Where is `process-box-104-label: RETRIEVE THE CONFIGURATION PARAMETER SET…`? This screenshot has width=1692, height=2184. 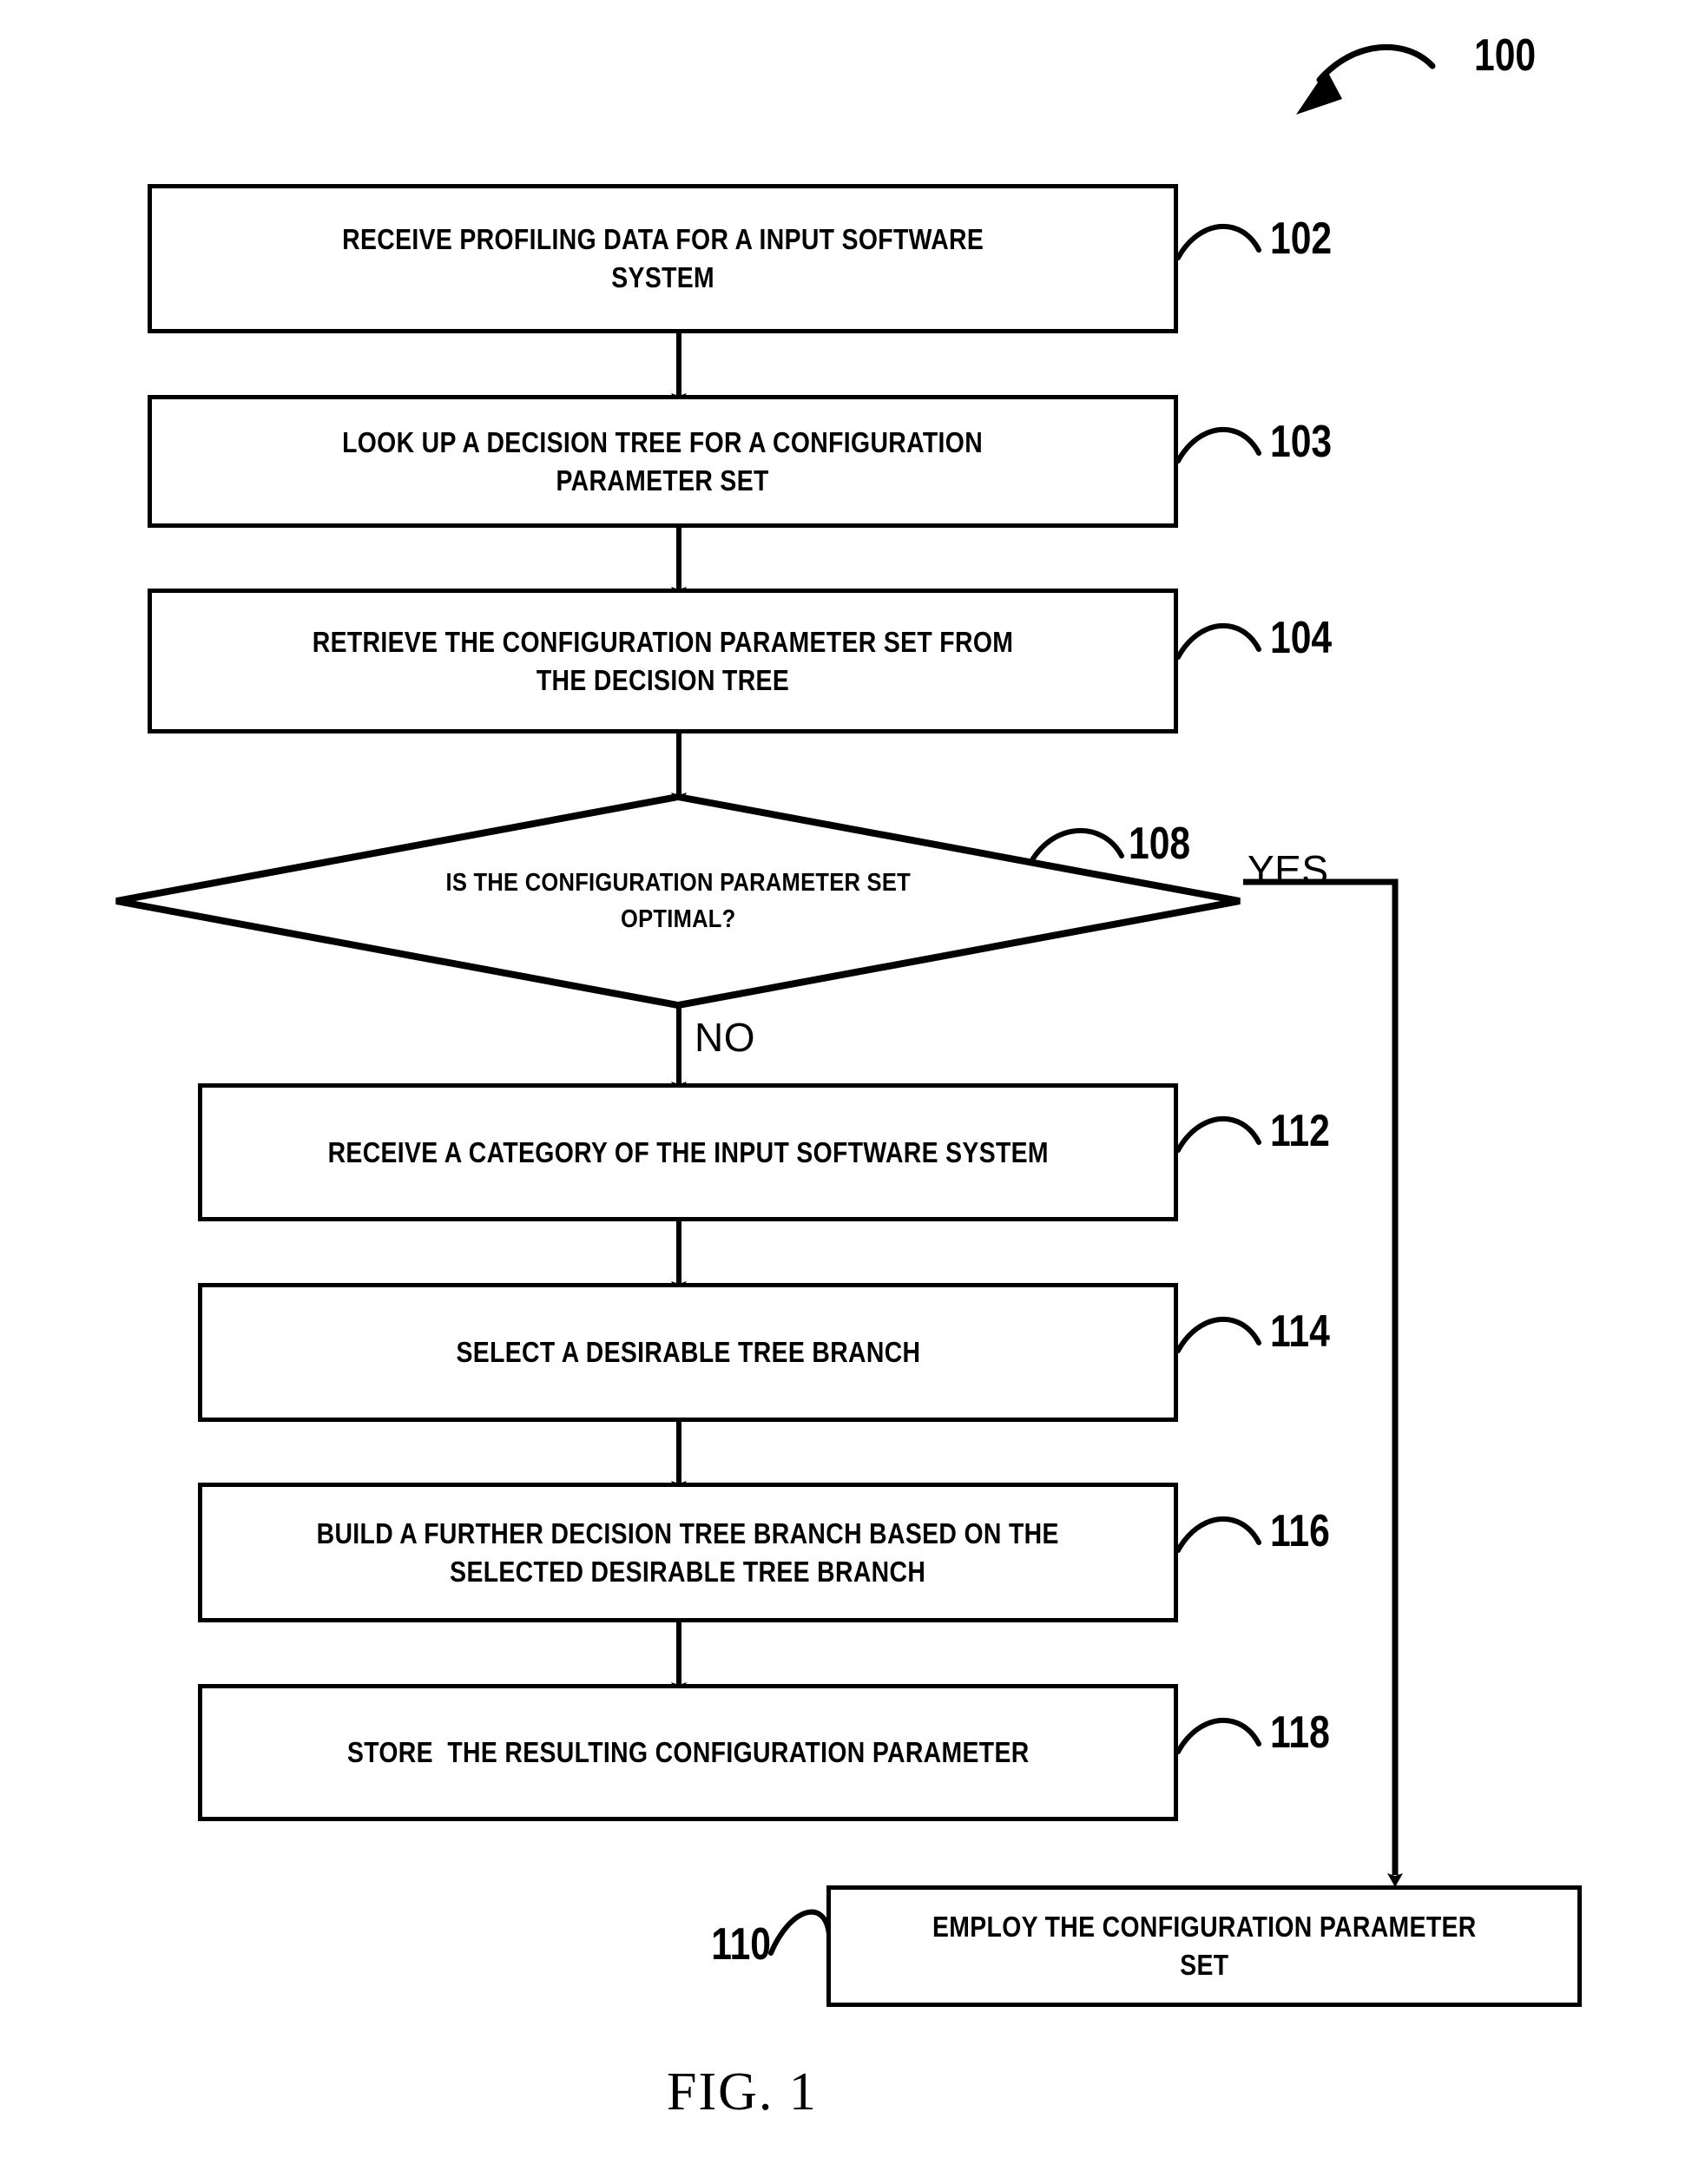
process-box-104-label: RETRIEVE THE CONFIGURATION PARAMETER SET… is located at coordinates (663, 660).